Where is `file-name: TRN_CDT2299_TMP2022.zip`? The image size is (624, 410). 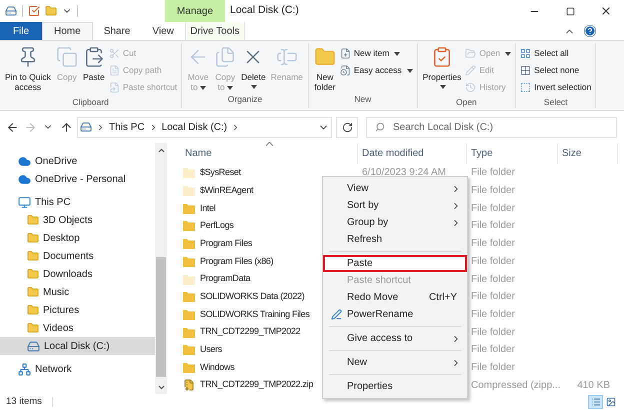
file-name: TRN_CDT2299_TMP2022.zip is located at coordinates (257, 385).